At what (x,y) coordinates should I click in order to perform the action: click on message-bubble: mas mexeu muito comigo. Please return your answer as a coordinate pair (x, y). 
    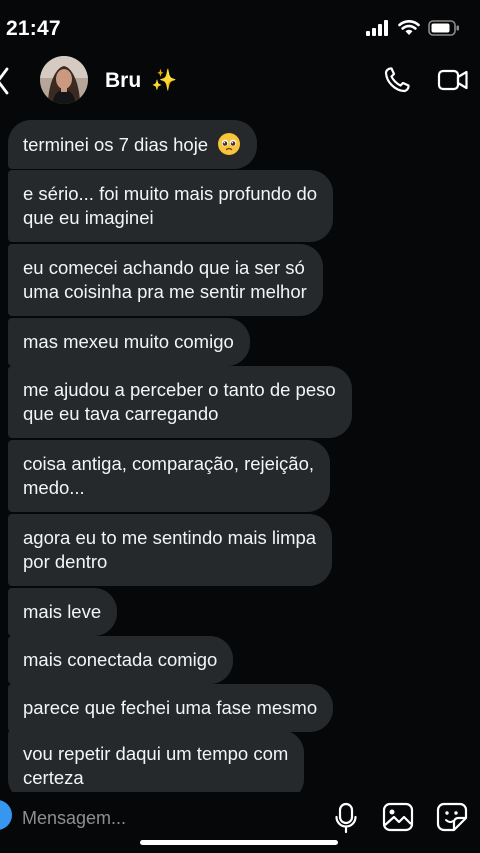
    Looking at the image, I should click on (129, 342).